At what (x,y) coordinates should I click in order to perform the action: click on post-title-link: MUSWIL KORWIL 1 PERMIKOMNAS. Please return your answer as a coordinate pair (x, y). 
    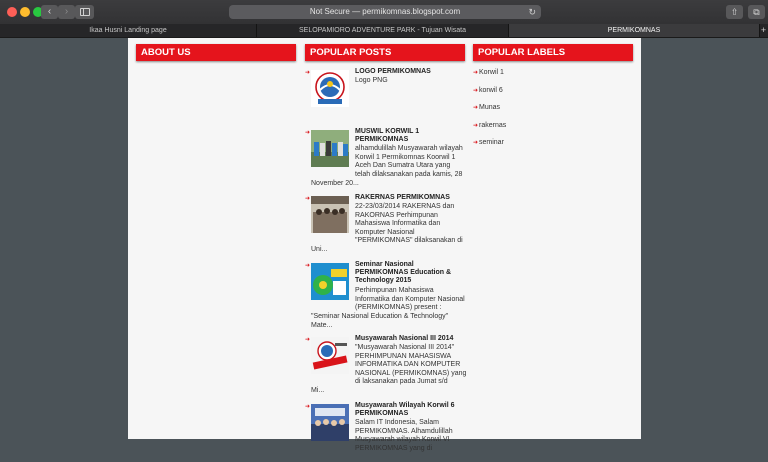
    Looking at the image, I should click on (411, 136).